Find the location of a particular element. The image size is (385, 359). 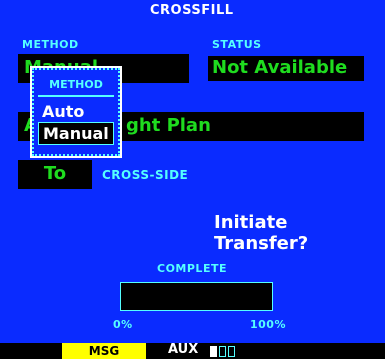

direction-value: To is located at coordinates (55, 173).